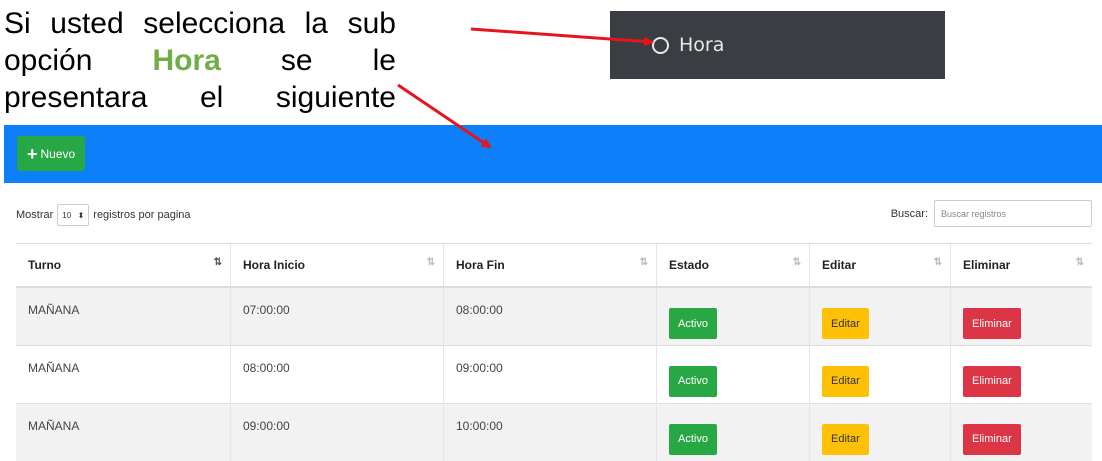 This screenshot has width=1102, height=461. I want to click on cell-hora-fin: 10:00:00, so click(550, 431).